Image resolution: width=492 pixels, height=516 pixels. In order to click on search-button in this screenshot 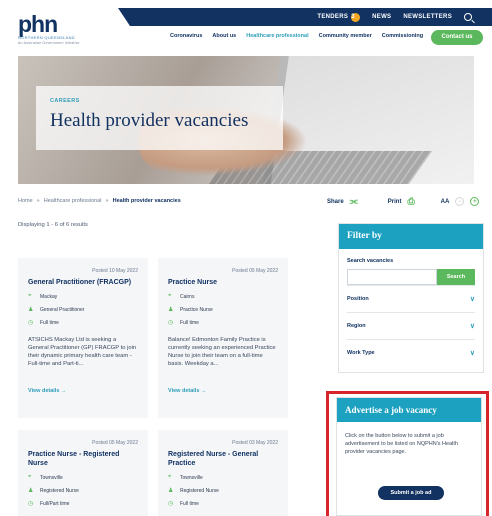, I will do `click(468, 17)`.